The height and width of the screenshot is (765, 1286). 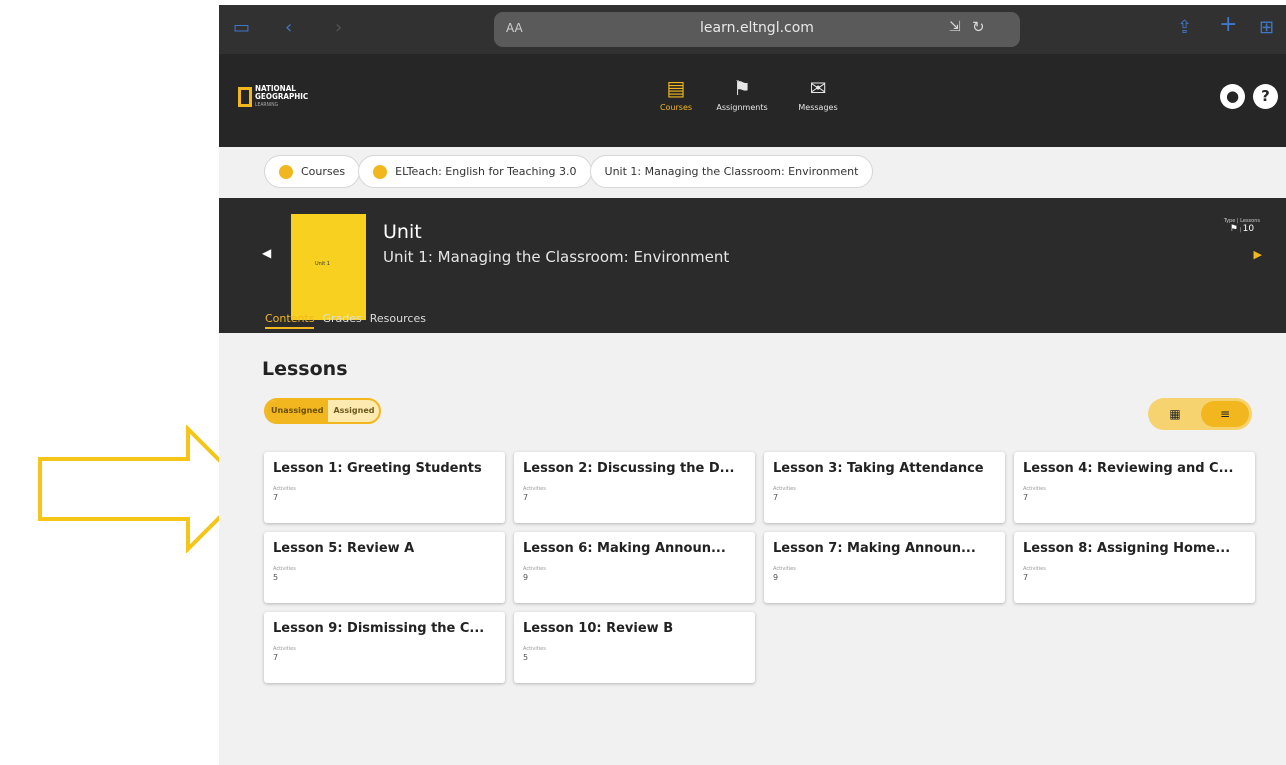 What do you see at coordinates (1200, 414) in the screenshot?
I see `view-toggle: ▦ ≡` at bounding box center [1200, 414].